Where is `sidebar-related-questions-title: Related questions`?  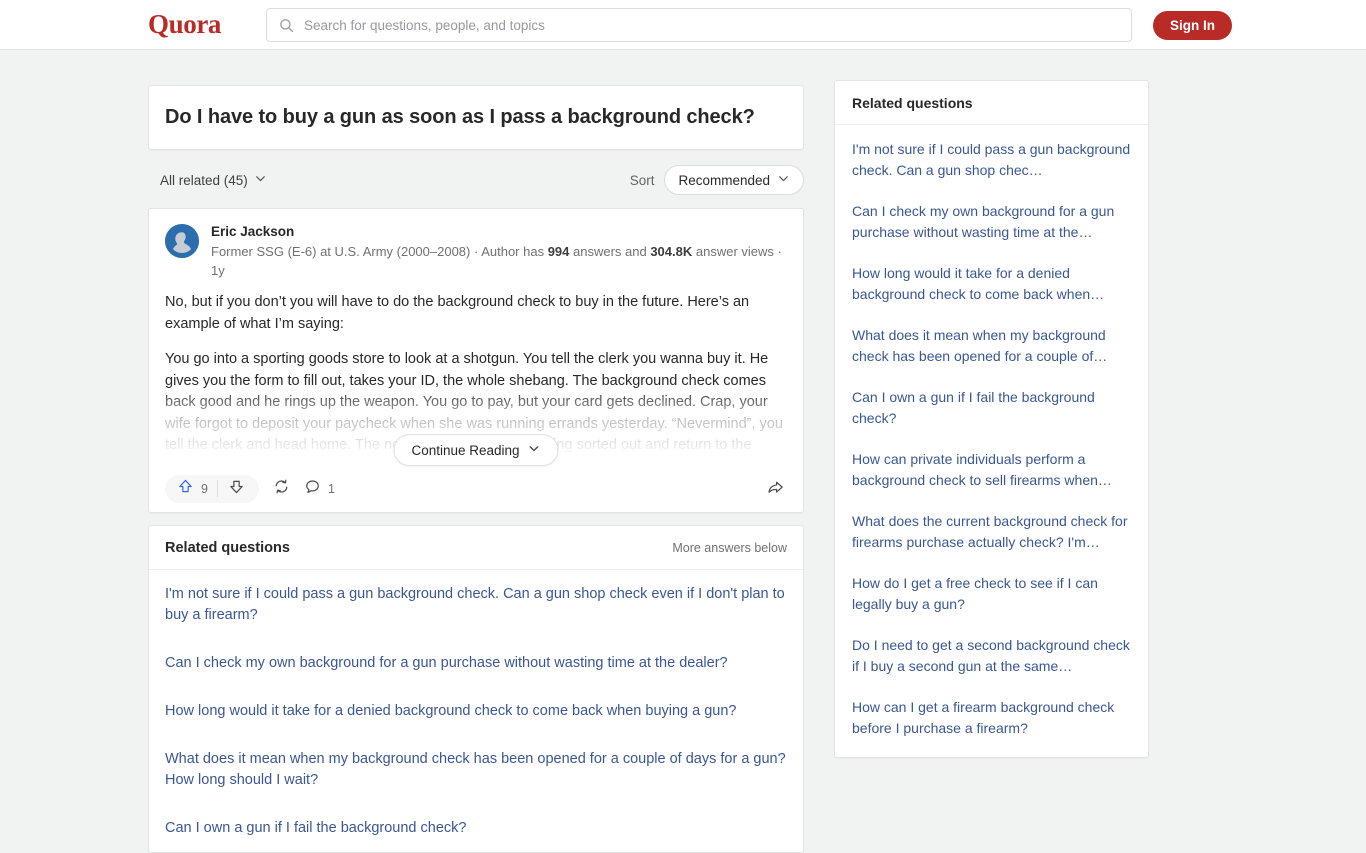 sidebar-related-questions-title: Related questions is located at coordinates (991, 103).